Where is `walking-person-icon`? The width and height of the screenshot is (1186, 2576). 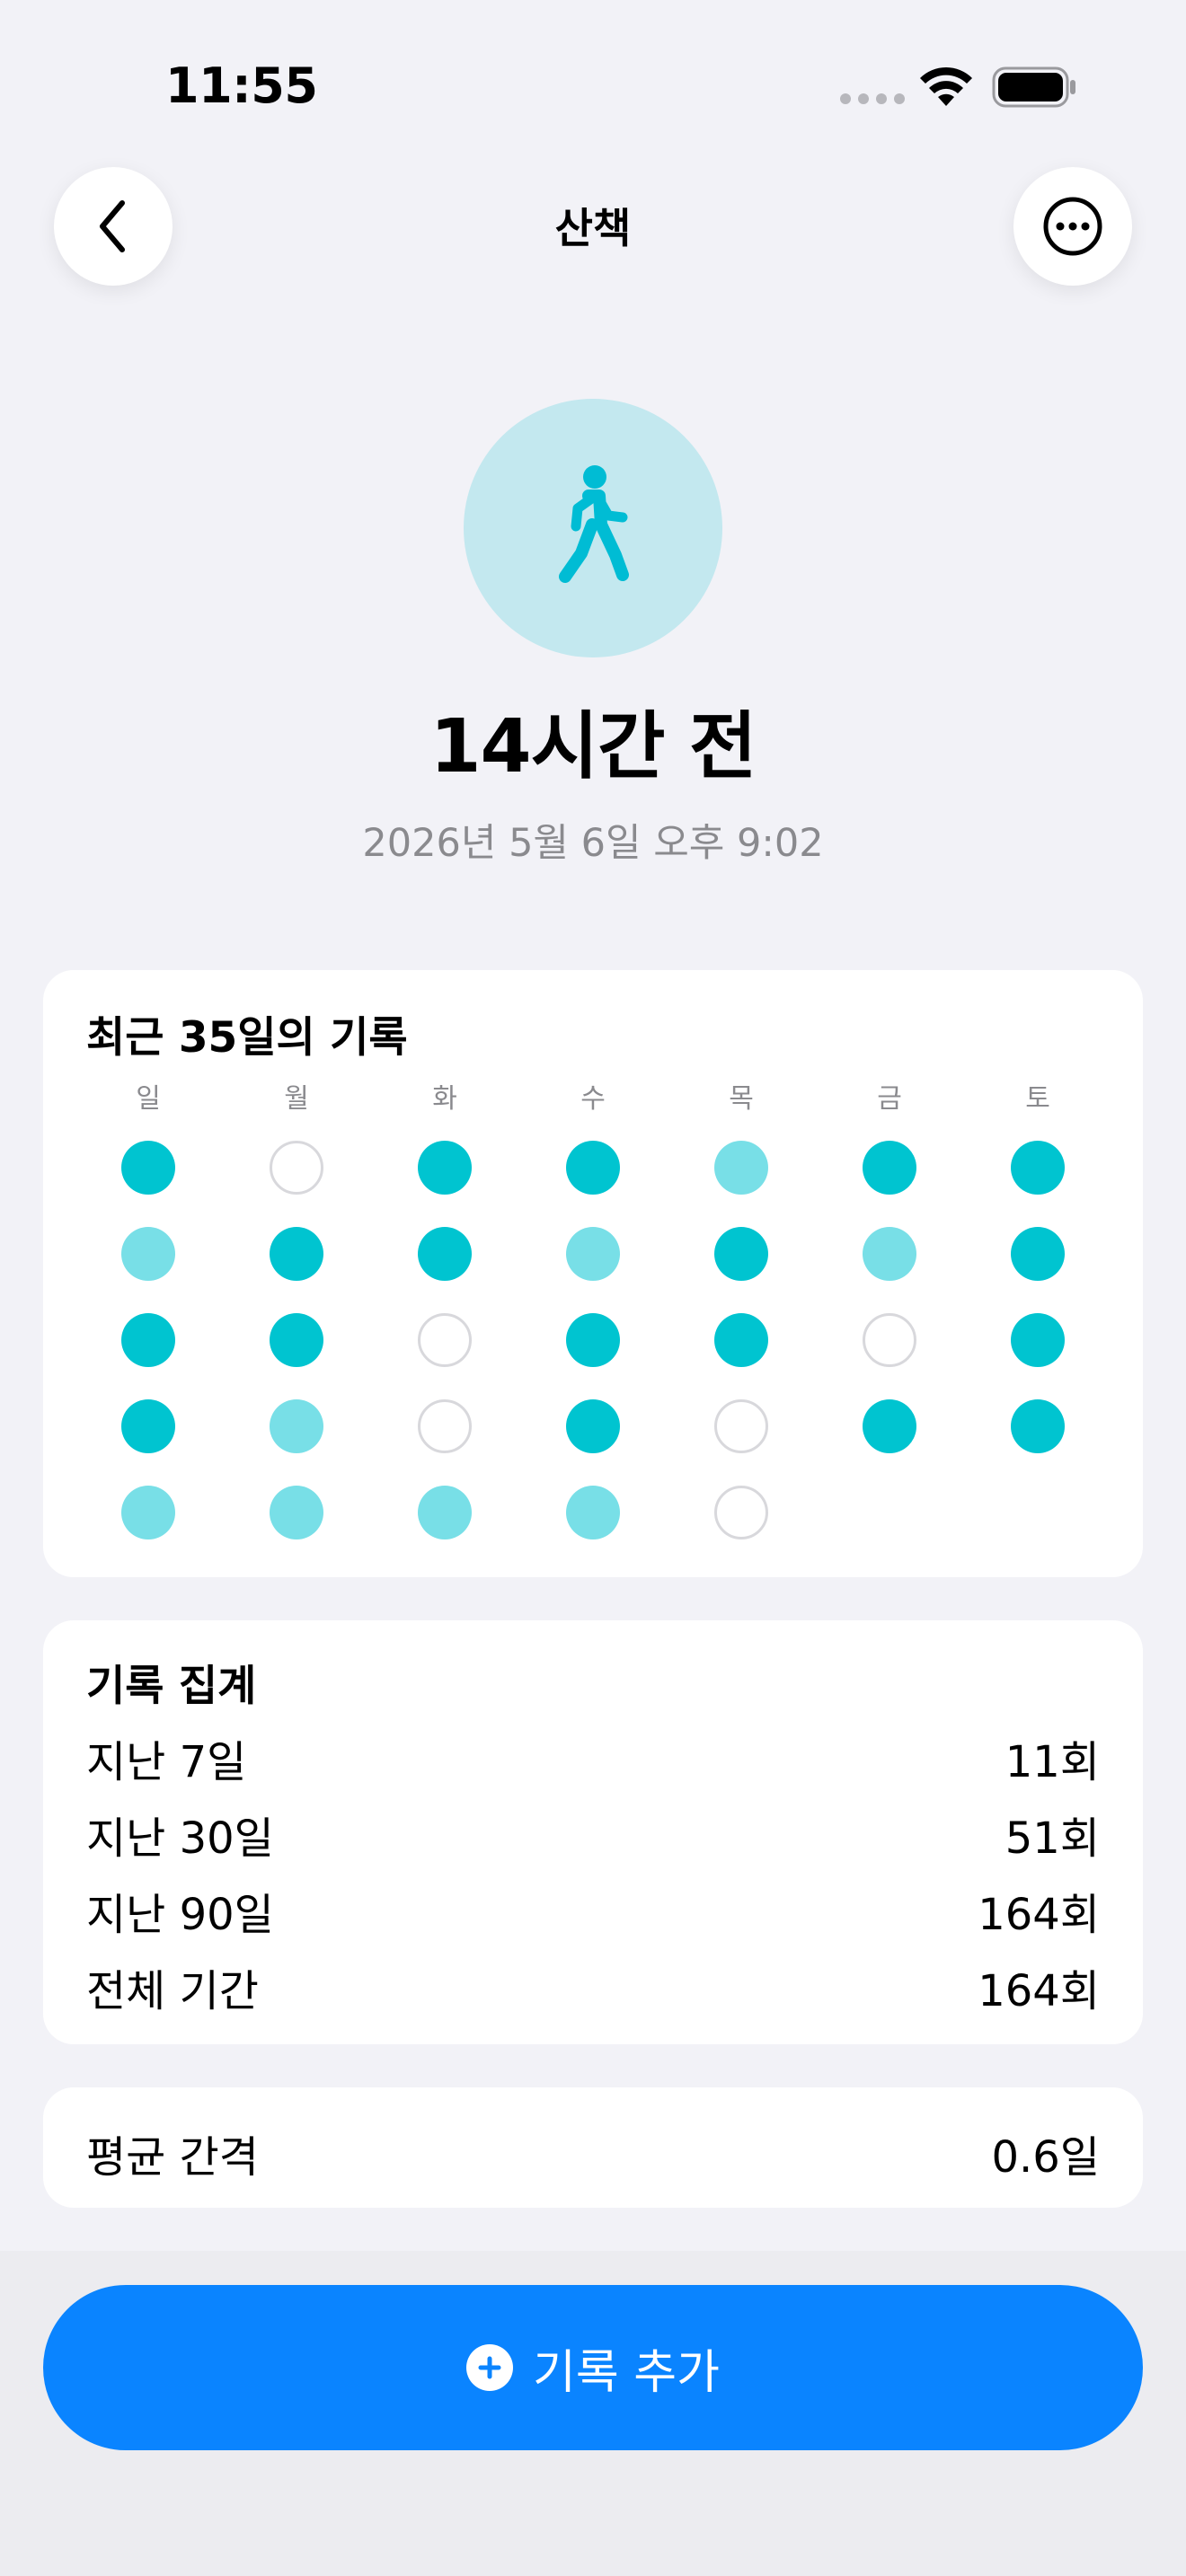
walking-person-icon is located at coordinates (594, 524).